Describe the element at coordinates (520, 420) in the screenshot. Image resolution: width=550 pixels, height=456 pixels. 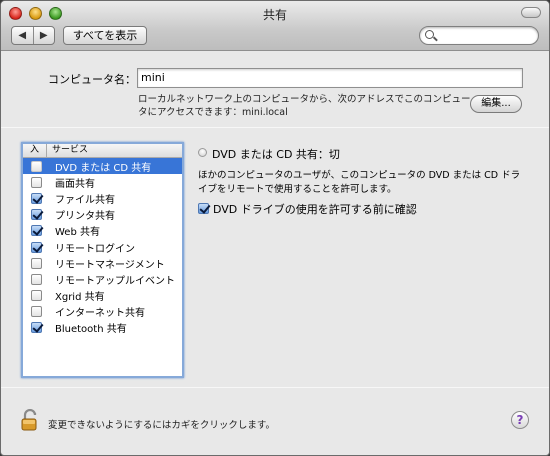
I see `help-button: ?` at that location.